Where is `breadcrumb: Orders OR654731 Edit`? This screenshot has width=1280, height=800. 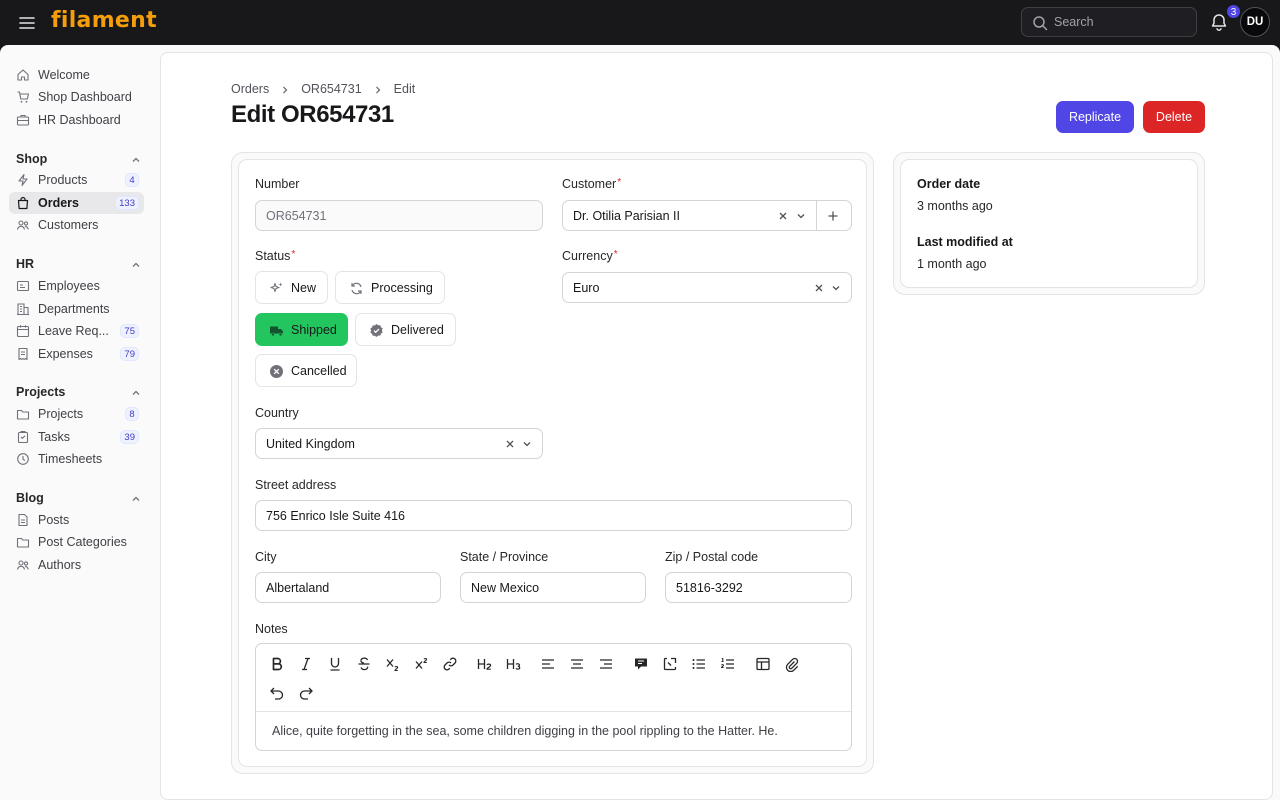
breadcrumb: Orders OR654731 Edit is located at coordinates (323, 89).